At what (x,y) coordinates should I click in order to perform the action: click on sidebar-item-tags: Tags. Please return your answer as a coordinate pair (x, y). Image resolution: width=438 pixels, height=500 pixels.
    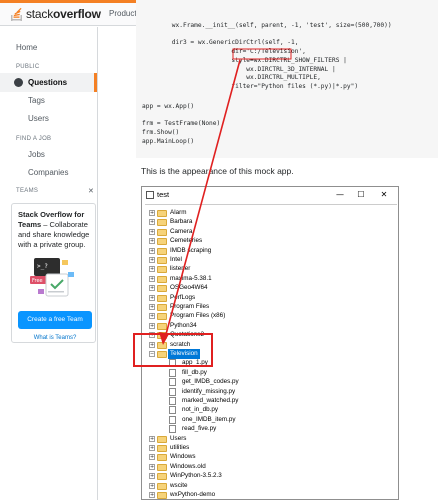
    Looking at the image, I should click on (36, 100).